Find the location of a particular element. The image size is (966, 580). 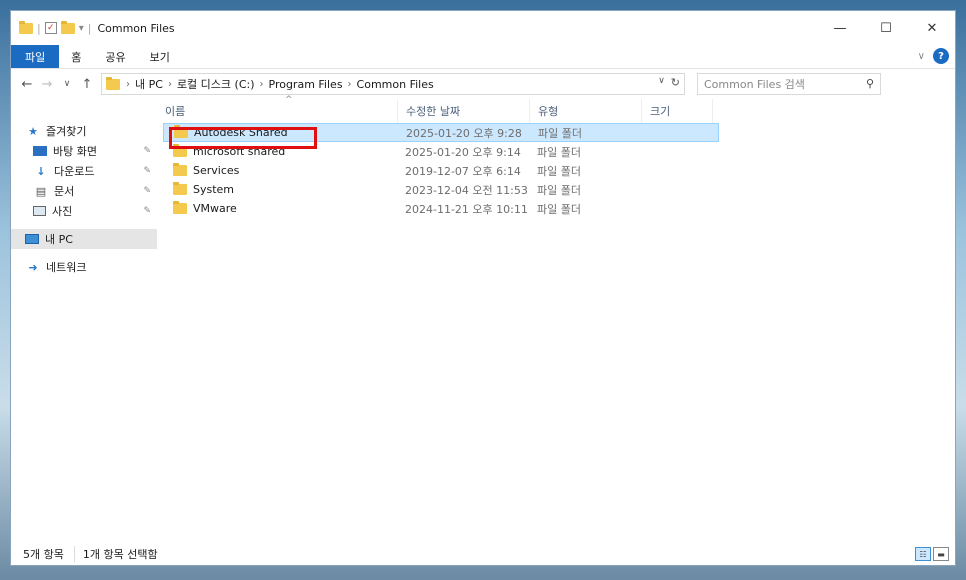

column-header-row: ^ 이름 수정한 날짜 유형 크기 is located at coordinates (556, 109).